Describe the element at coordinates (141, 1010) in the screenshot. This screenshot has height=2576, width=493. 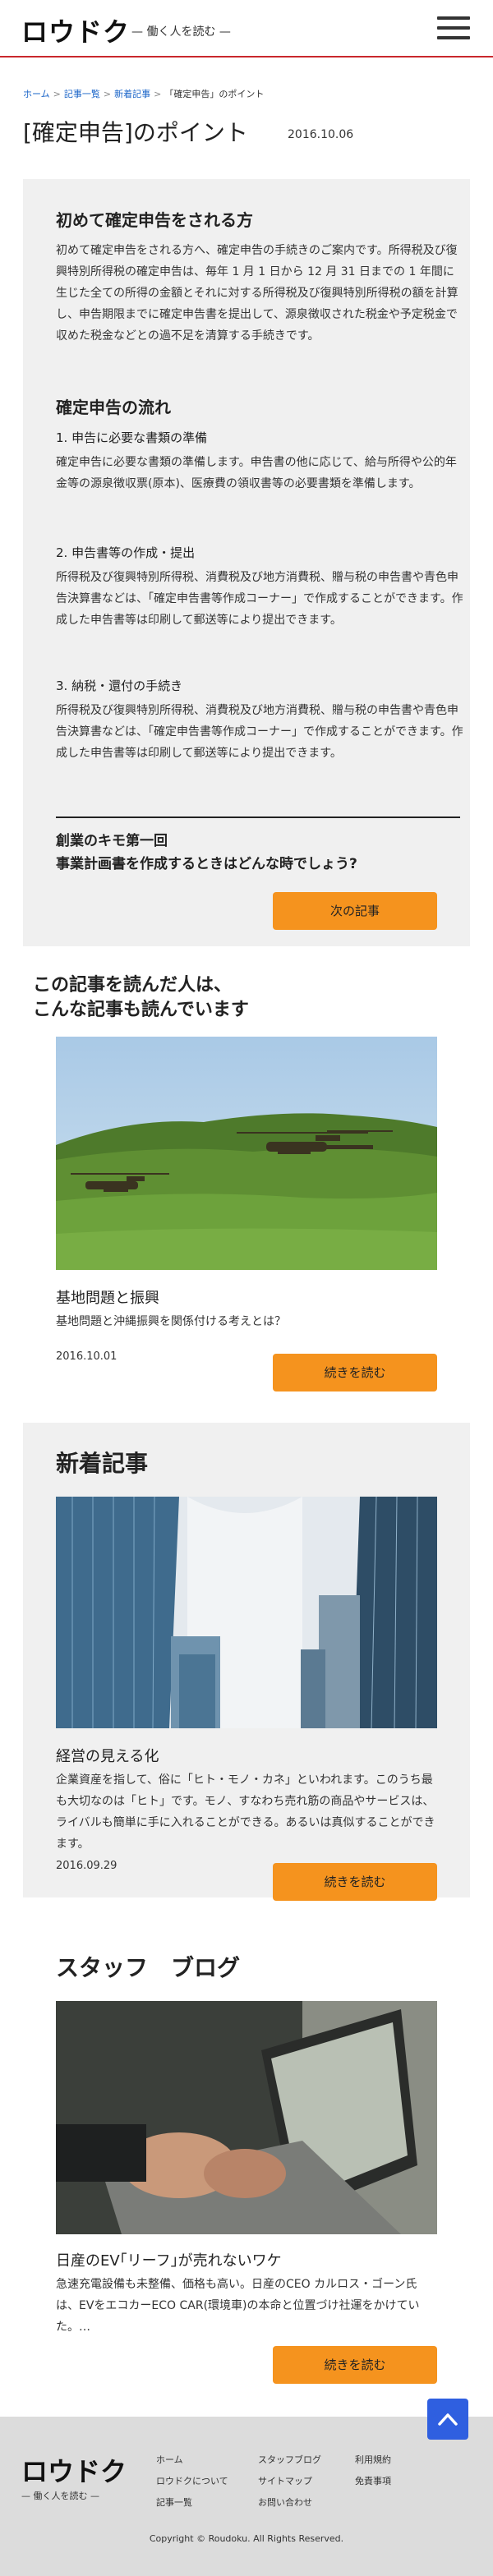
I see `related-heading-line2: こんな記事も読んでいます` at that location.